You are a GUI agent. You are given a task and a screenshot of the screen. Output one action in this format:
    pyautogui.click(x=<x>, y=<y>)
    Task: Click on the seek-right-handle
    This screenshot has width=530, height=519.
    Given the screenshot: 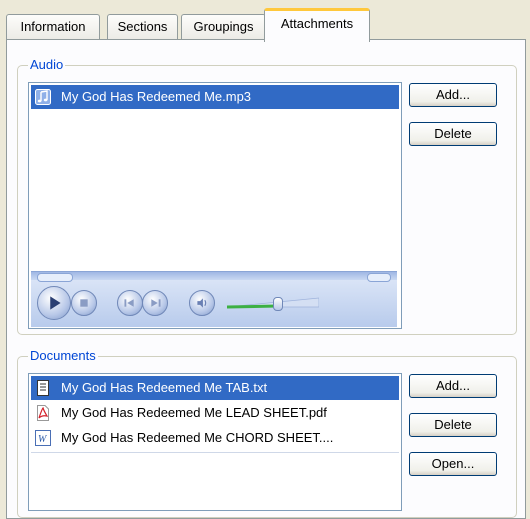 What is the action you would take?
    pyautogui.click(x=379, y=277)
    